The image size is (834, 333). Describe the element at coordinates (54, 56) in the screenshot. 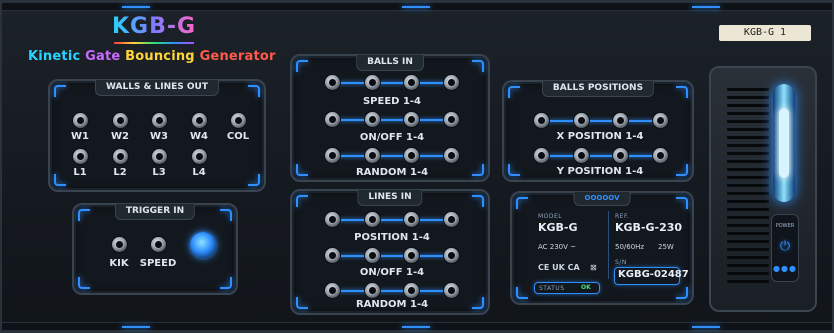

I see `subtitle-word: Kinetic` at that location.